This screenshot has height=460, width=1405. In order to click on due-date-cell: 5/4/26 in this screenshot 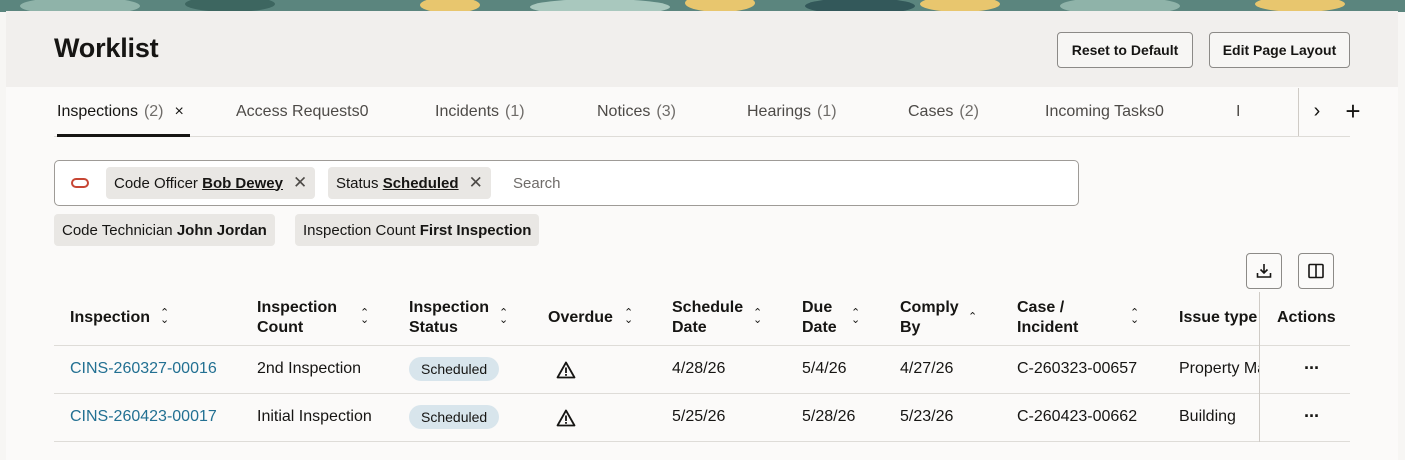, I will do `click(824, 368)`.